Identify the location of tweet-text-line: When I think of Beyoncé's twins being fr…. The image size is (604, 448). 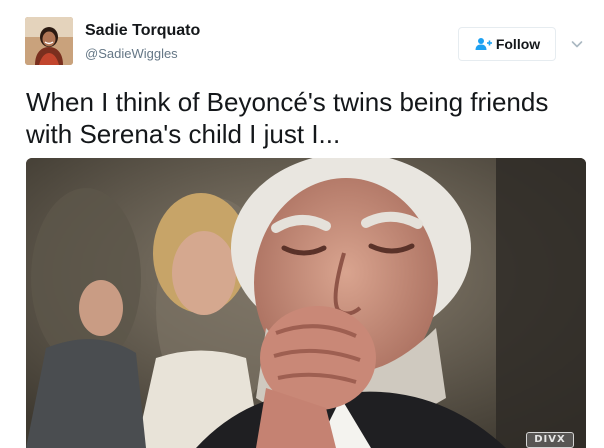
(287, 102).